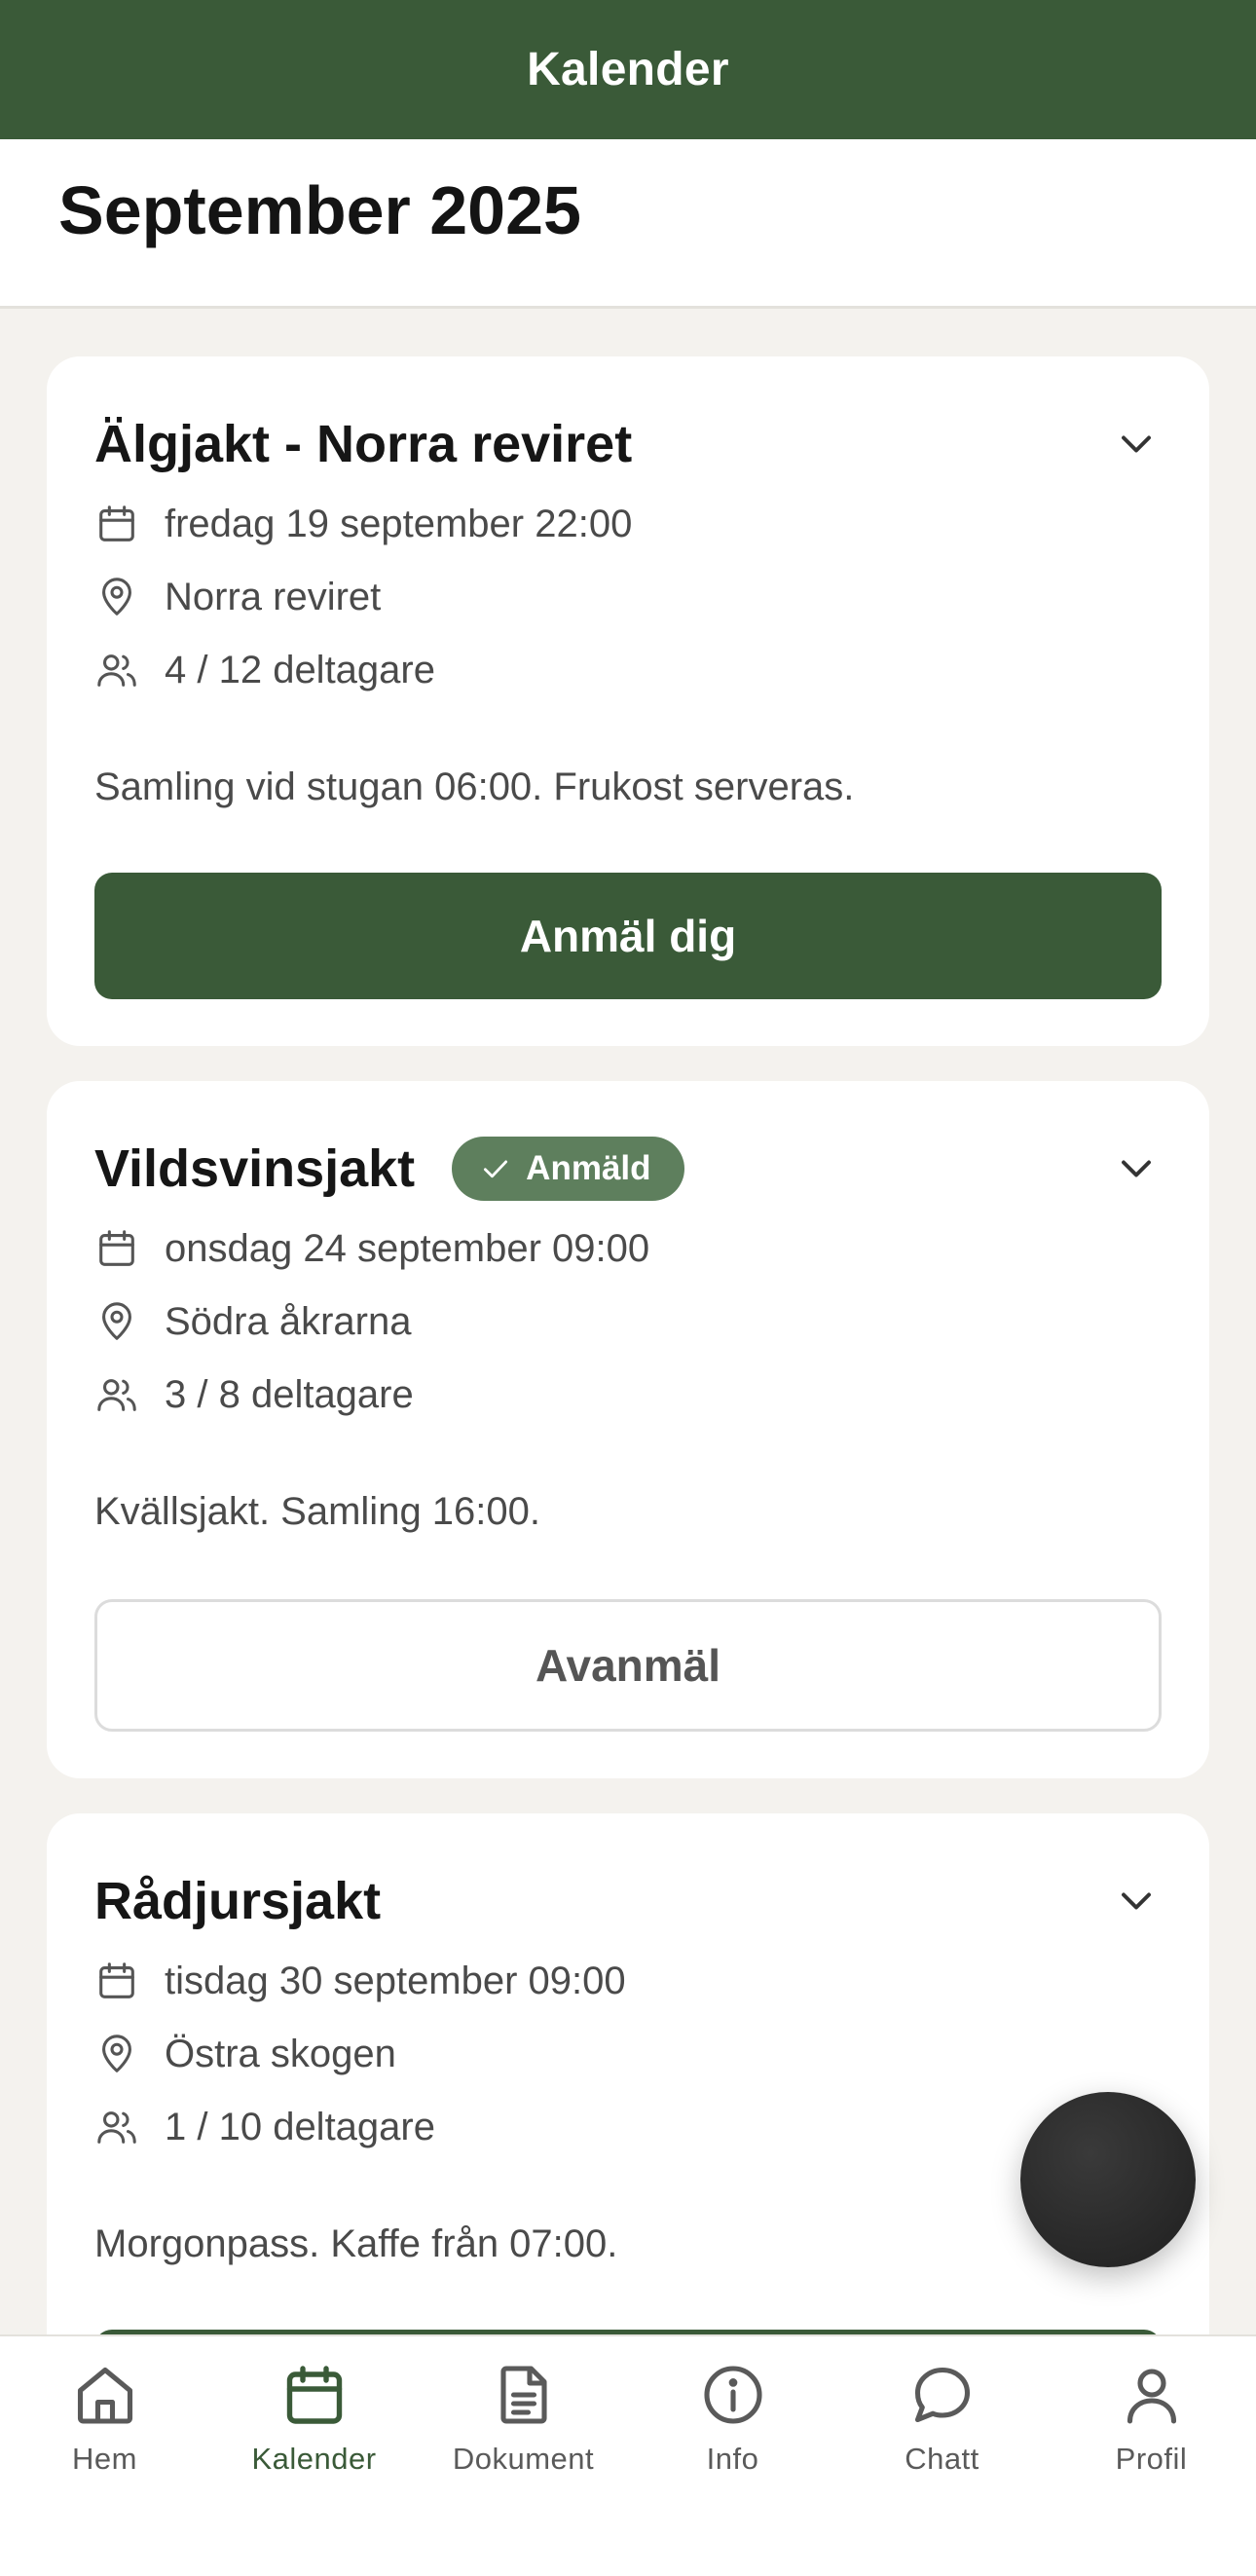 The width and height of the screenshot is (1256, 2576). I want to click on check-icon, so click(496, 1169).